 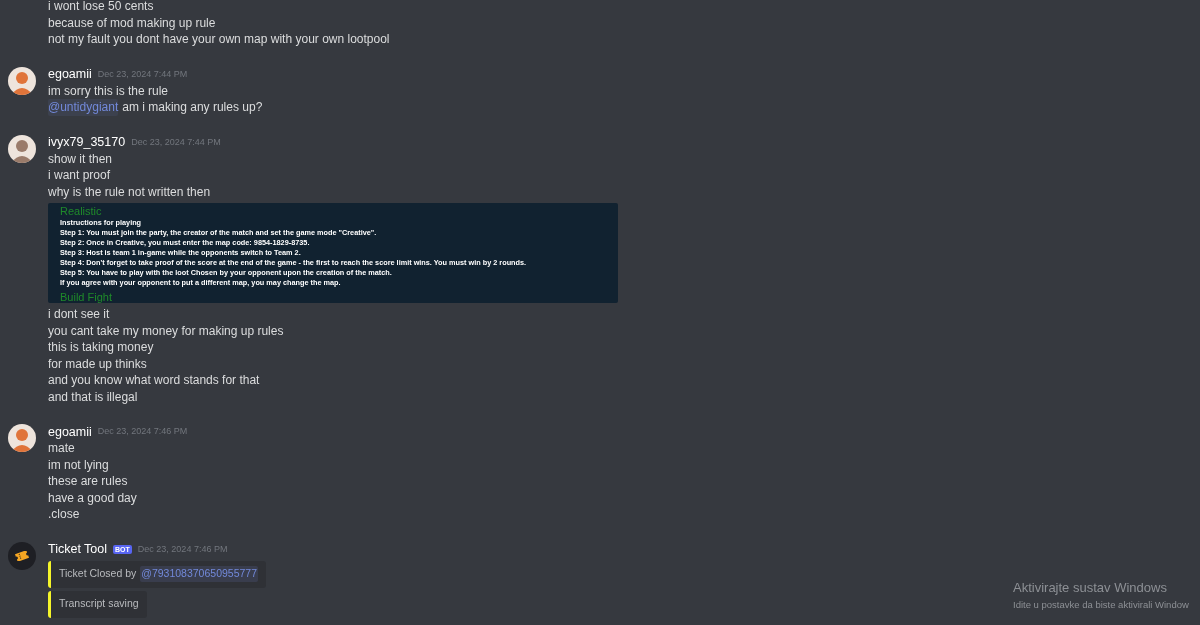 What do you see at coordinates (98, 574) in the screenshot?
I see `embed-text: Ticket Closed by` at bounding box center [98, 574].